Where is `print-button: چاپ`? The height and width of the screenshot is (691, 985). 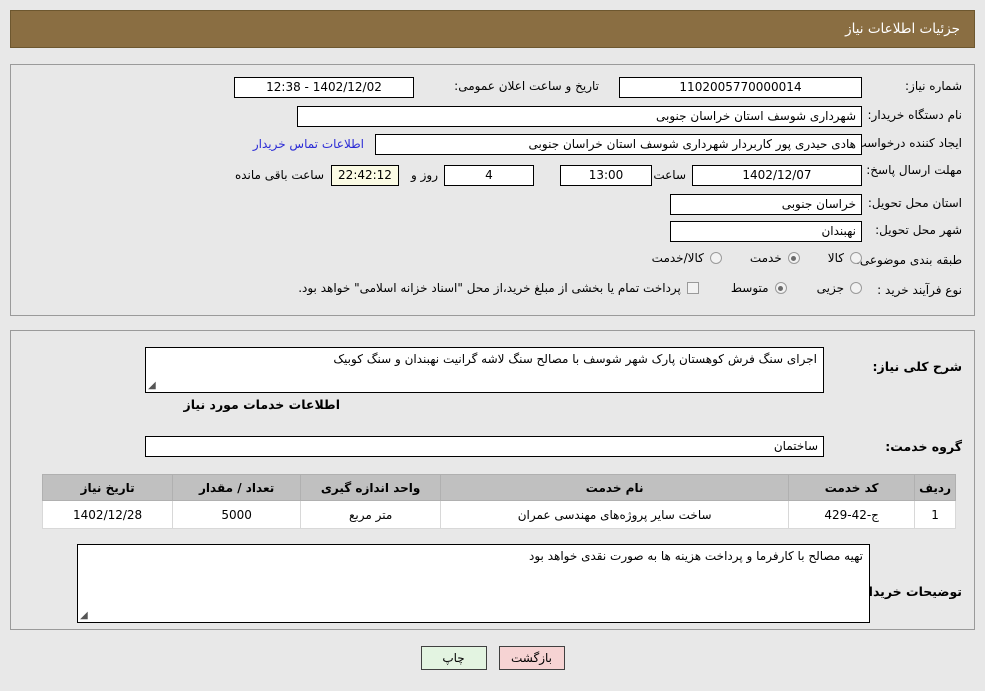 print-button: چاپ is located at coordinates (453, 658).